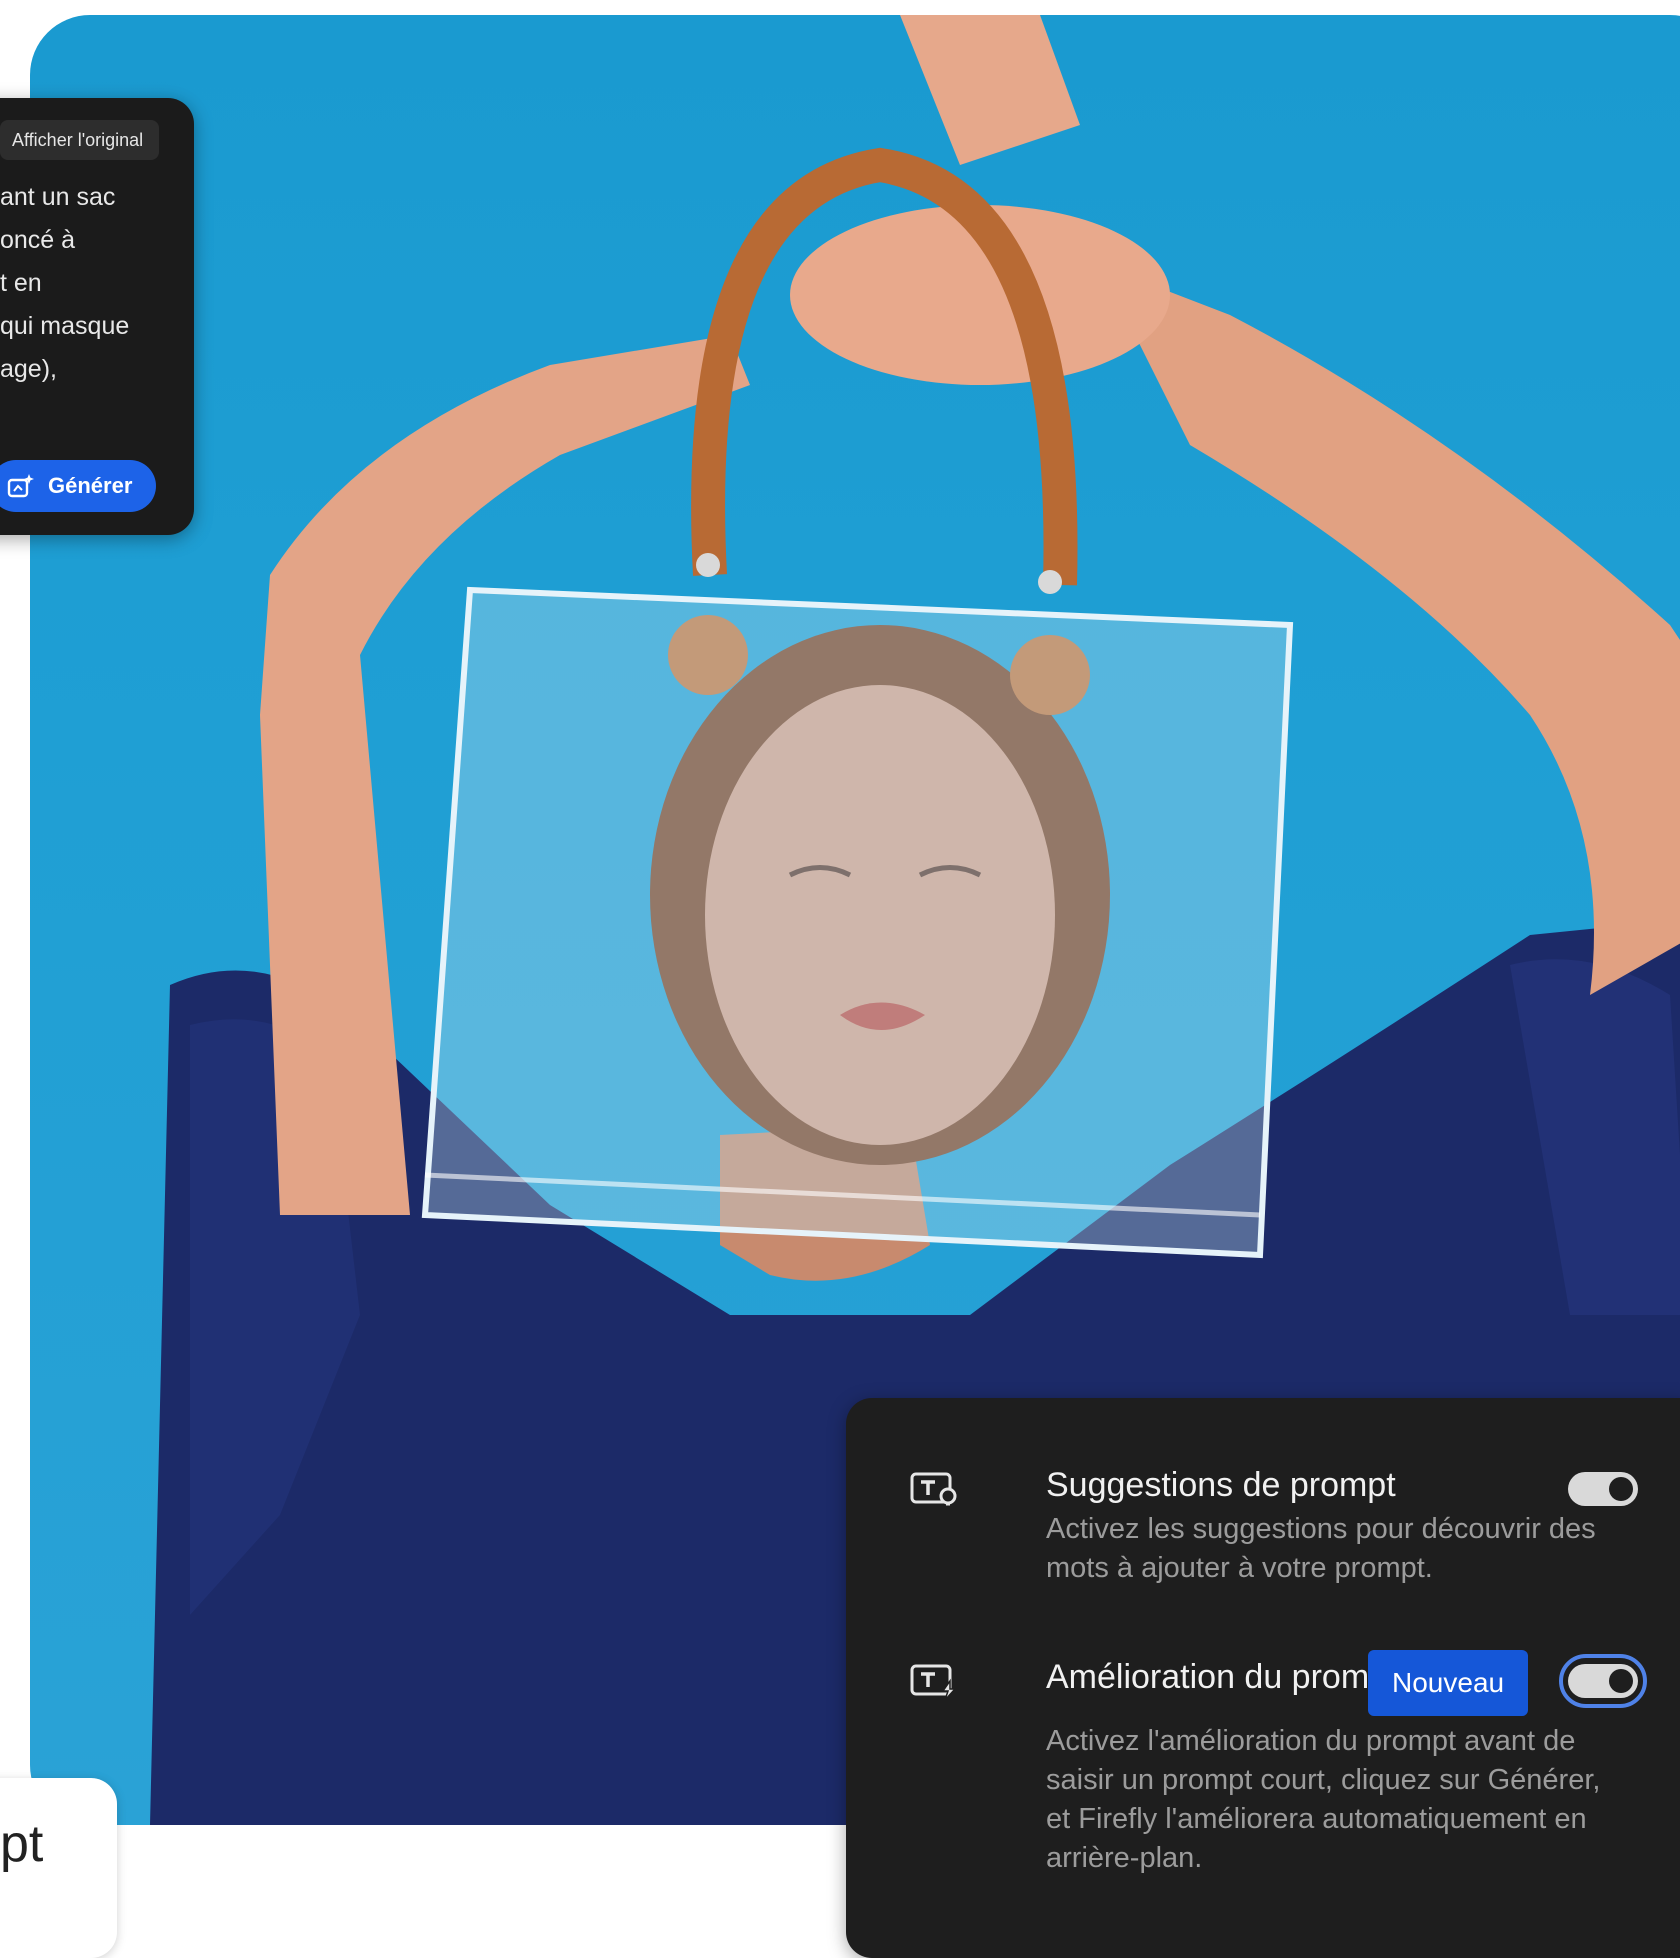 This screenshot has height=1958, width=1680. What do you see at coordinates (20, 486) in the screenshot?
I see `sparkle-image-icon` at bounding box center [20, 486].